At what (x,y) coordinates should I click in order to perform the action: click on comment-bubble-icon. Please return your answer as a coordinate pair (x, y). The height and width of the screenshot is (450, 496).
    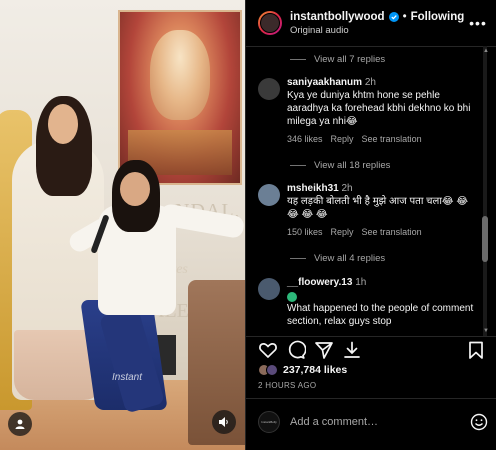
    Looking at the image, I should click on (296, 350).